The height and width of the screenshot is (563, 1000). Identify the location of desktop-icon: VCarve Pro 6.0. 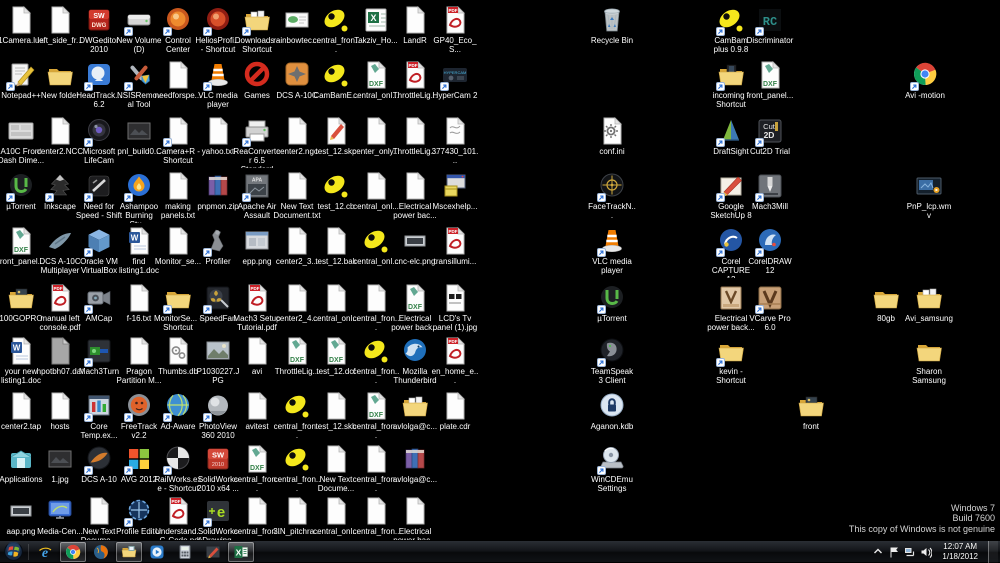
(770, 308).